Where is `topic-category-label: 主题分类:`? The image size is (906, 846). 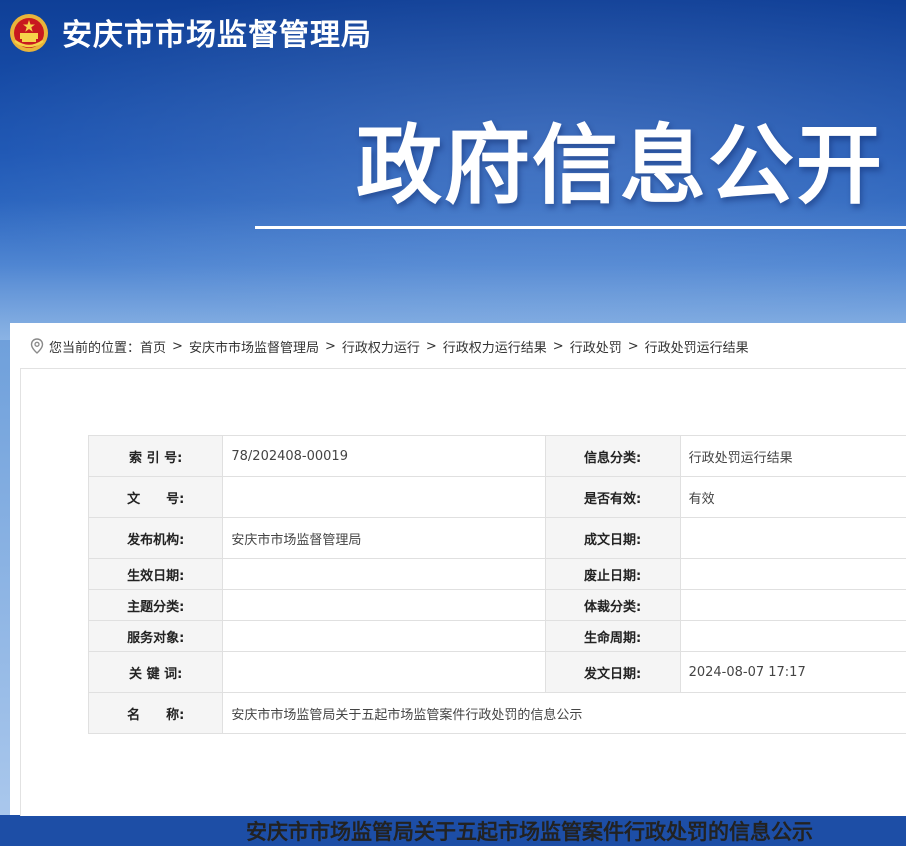
topic-category-label: 主题分类: is located at coordinates (156, 605).